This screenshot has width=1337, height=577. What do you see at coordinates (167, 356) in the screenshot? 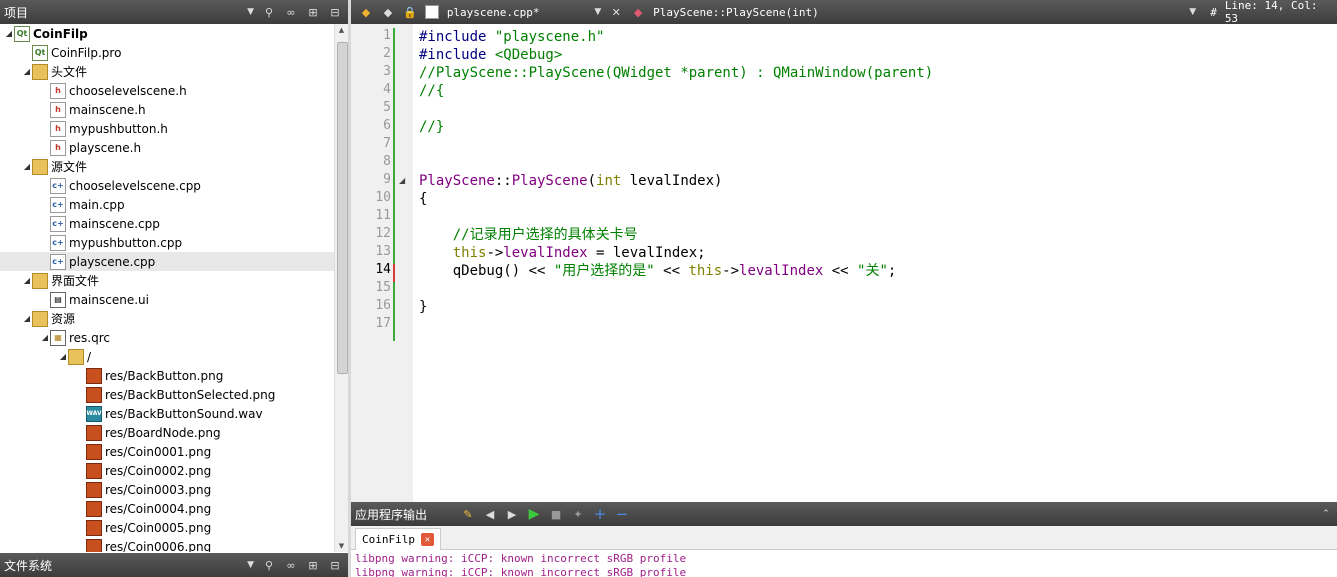
I see `tree-item: ◢ /` at bounding box center [167, 356].